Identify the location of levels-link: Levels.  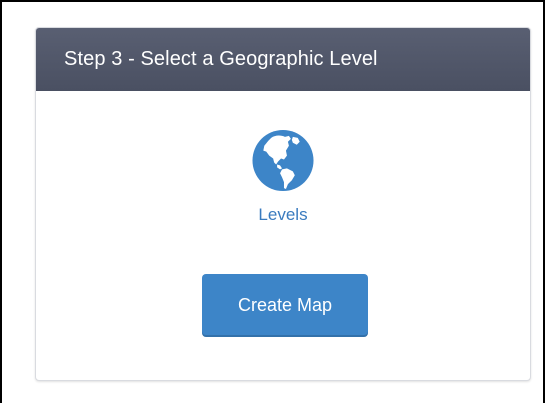
(282, 215).